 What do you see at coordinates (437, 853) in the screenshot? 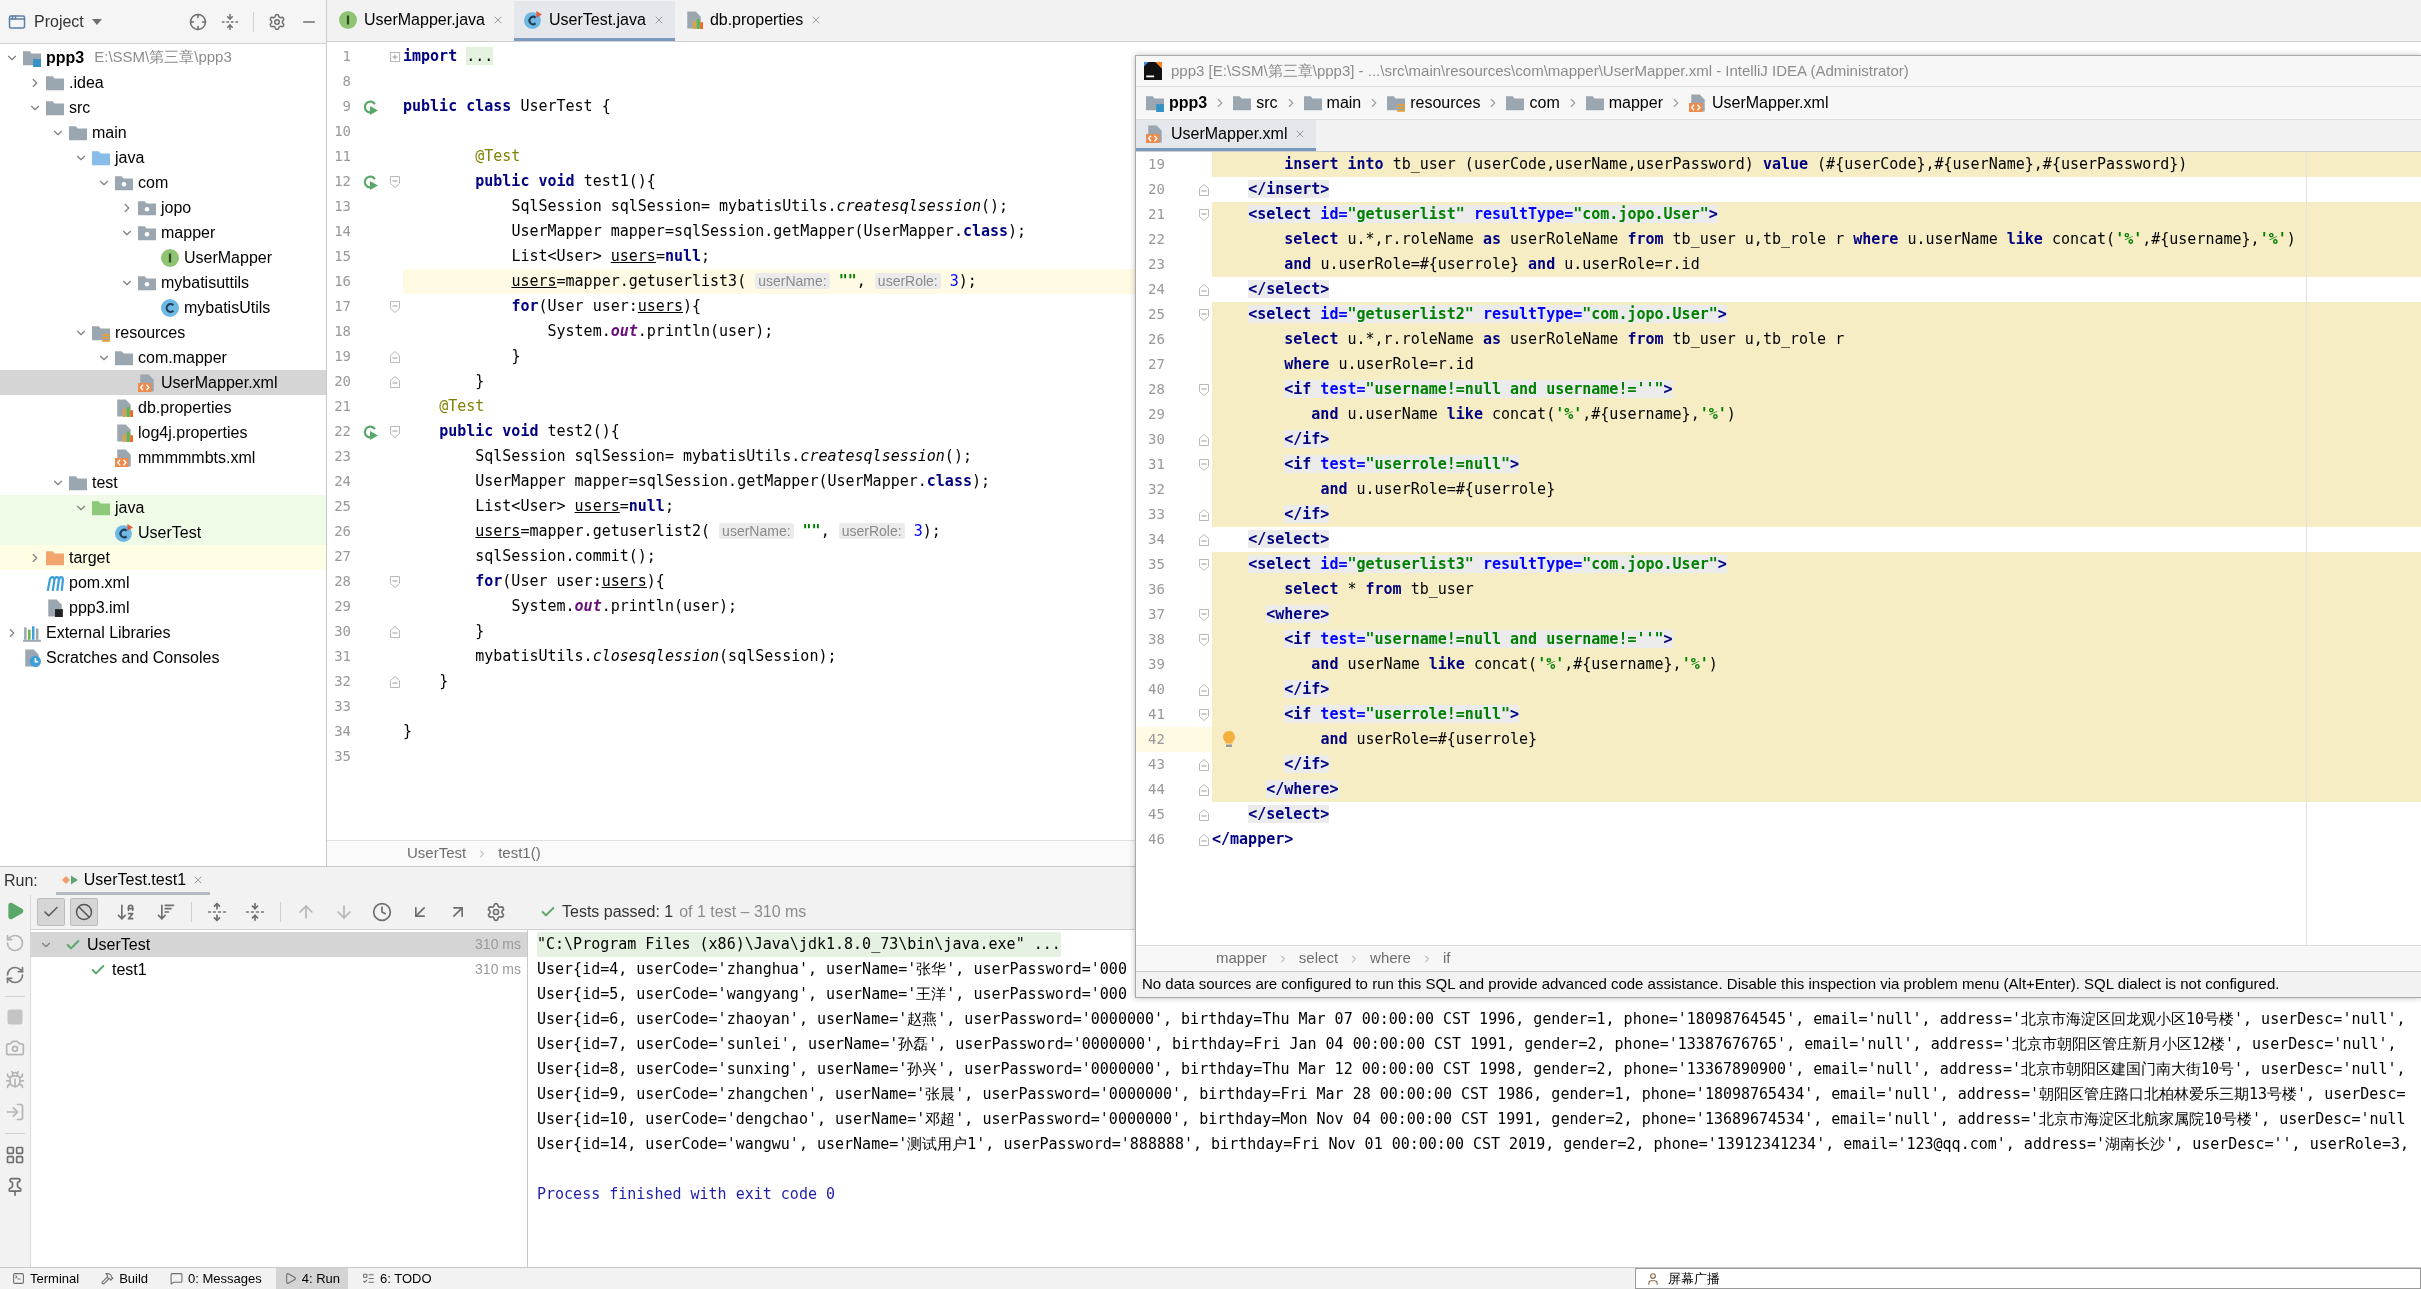
I see `breadcrumb-item: UserTest` at bounding box center [437, 853].